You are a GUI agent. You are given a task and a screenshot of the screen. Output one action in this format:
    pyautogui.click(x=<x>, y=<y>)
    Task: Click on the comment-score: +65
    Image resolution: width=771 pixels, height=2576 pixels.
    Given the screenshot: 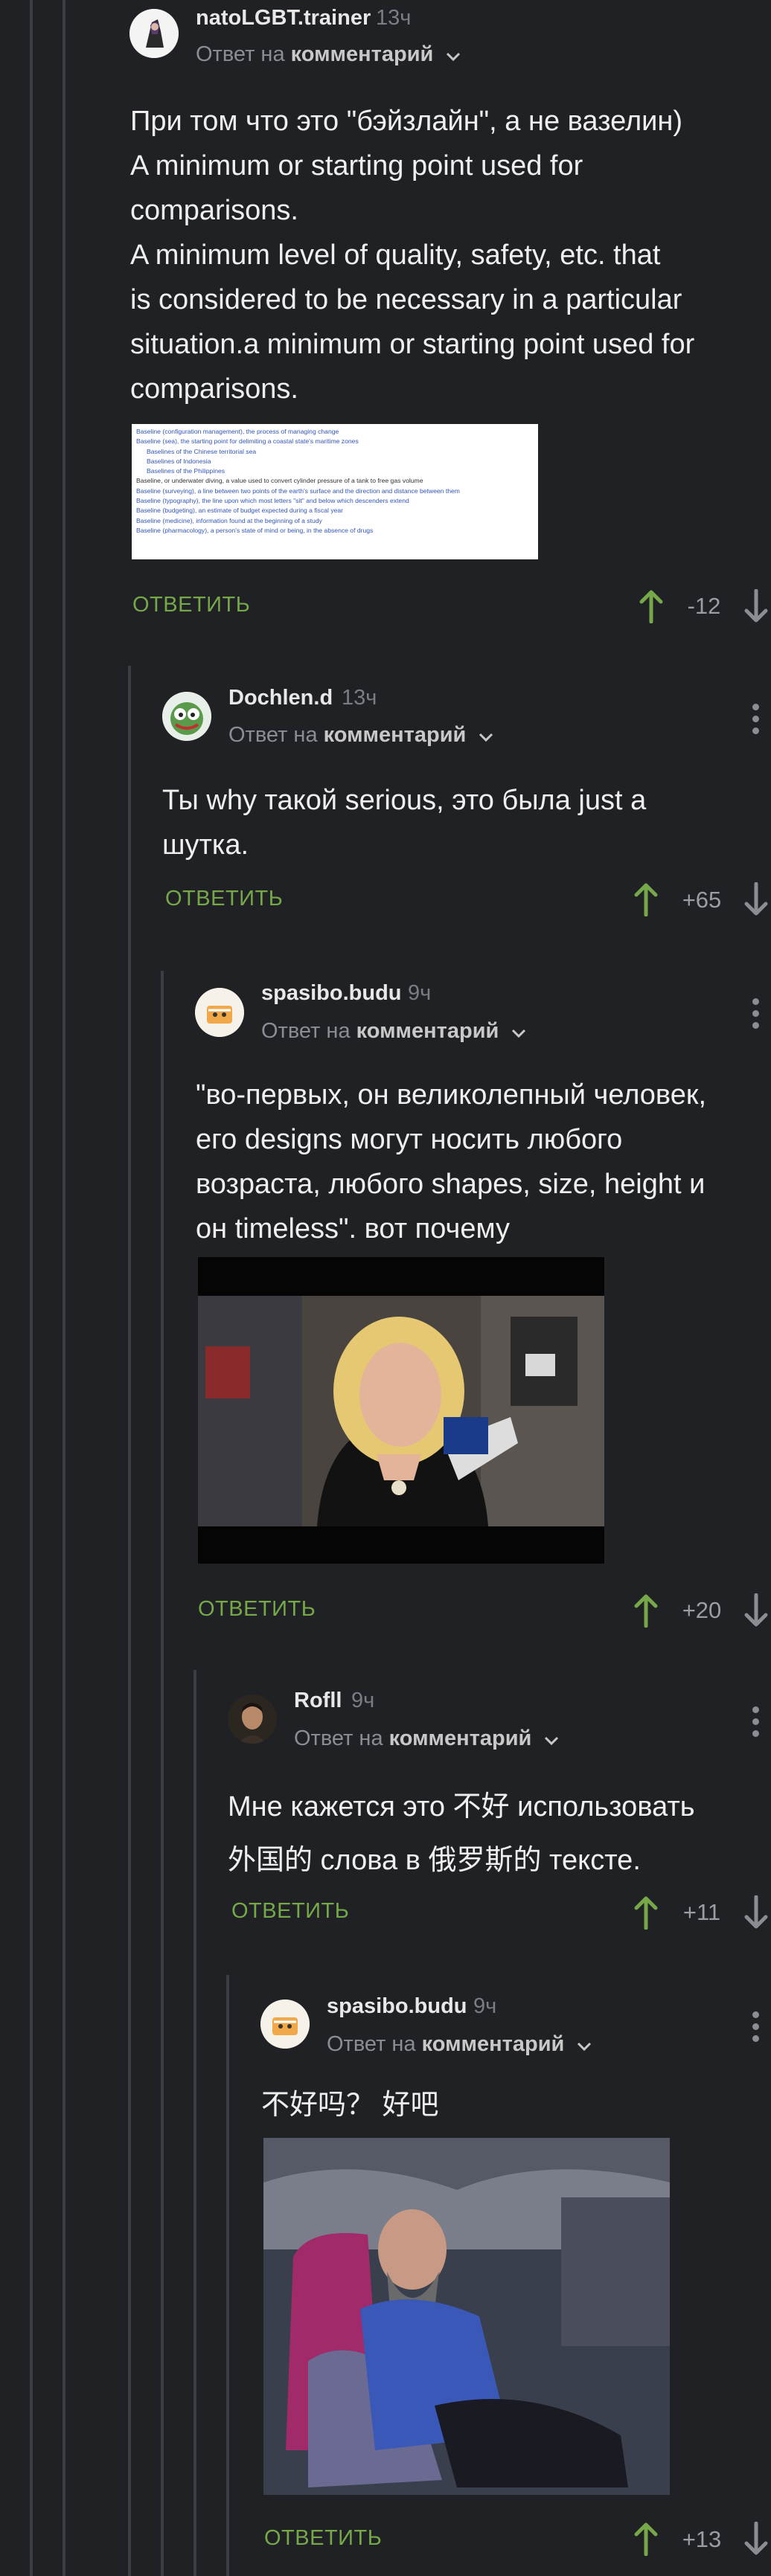 What is the action you would take?
    pyautogui.click(x=702, y=900)
    